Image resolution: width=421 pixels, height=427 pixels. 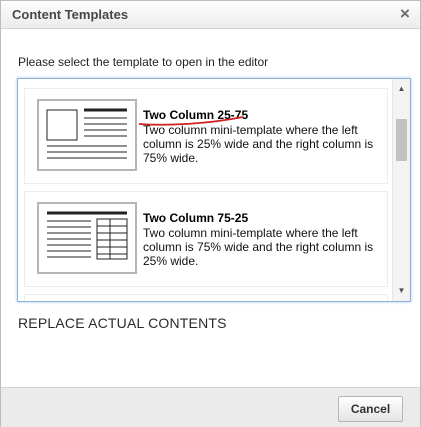 I want to click on dialog-title: Content Templates, so click(x=70, y=14).